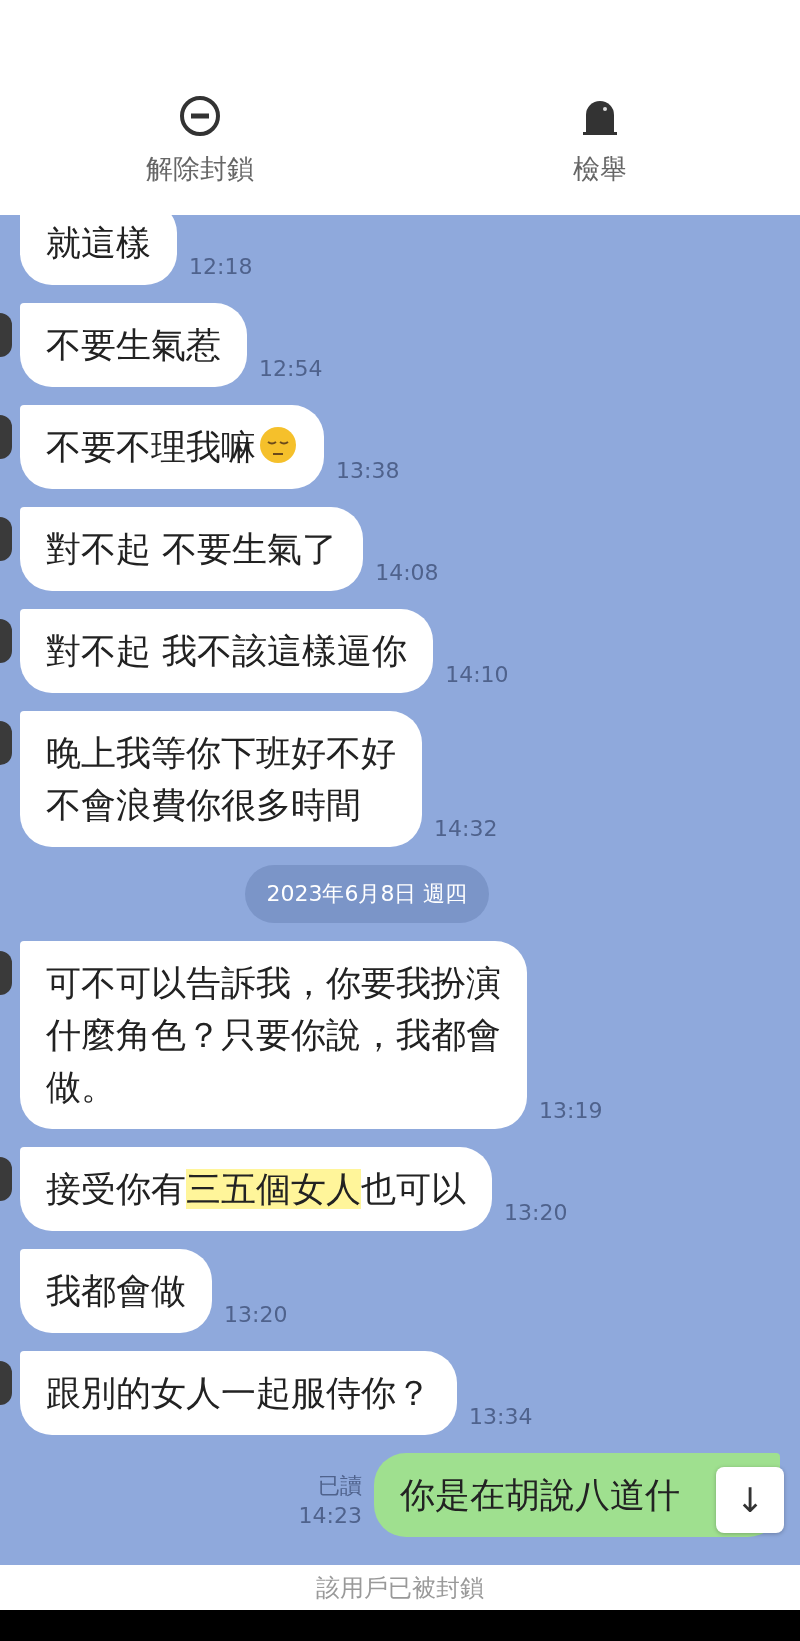 Image resolution: width=800 pixels, height=1641 pixels. I want to click on message-time: 14:10, so click(477, 674).